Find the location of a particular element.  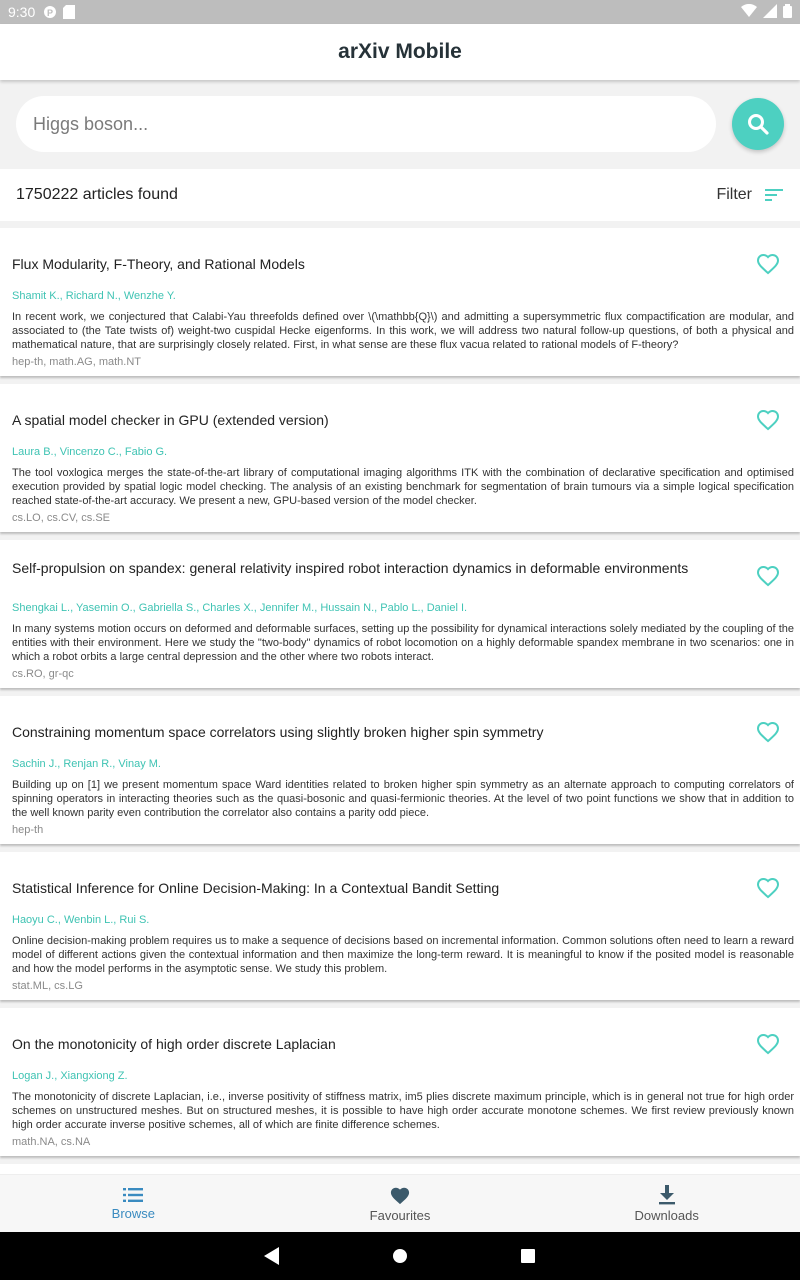

recents-button is located at coordinates (528, 1256).